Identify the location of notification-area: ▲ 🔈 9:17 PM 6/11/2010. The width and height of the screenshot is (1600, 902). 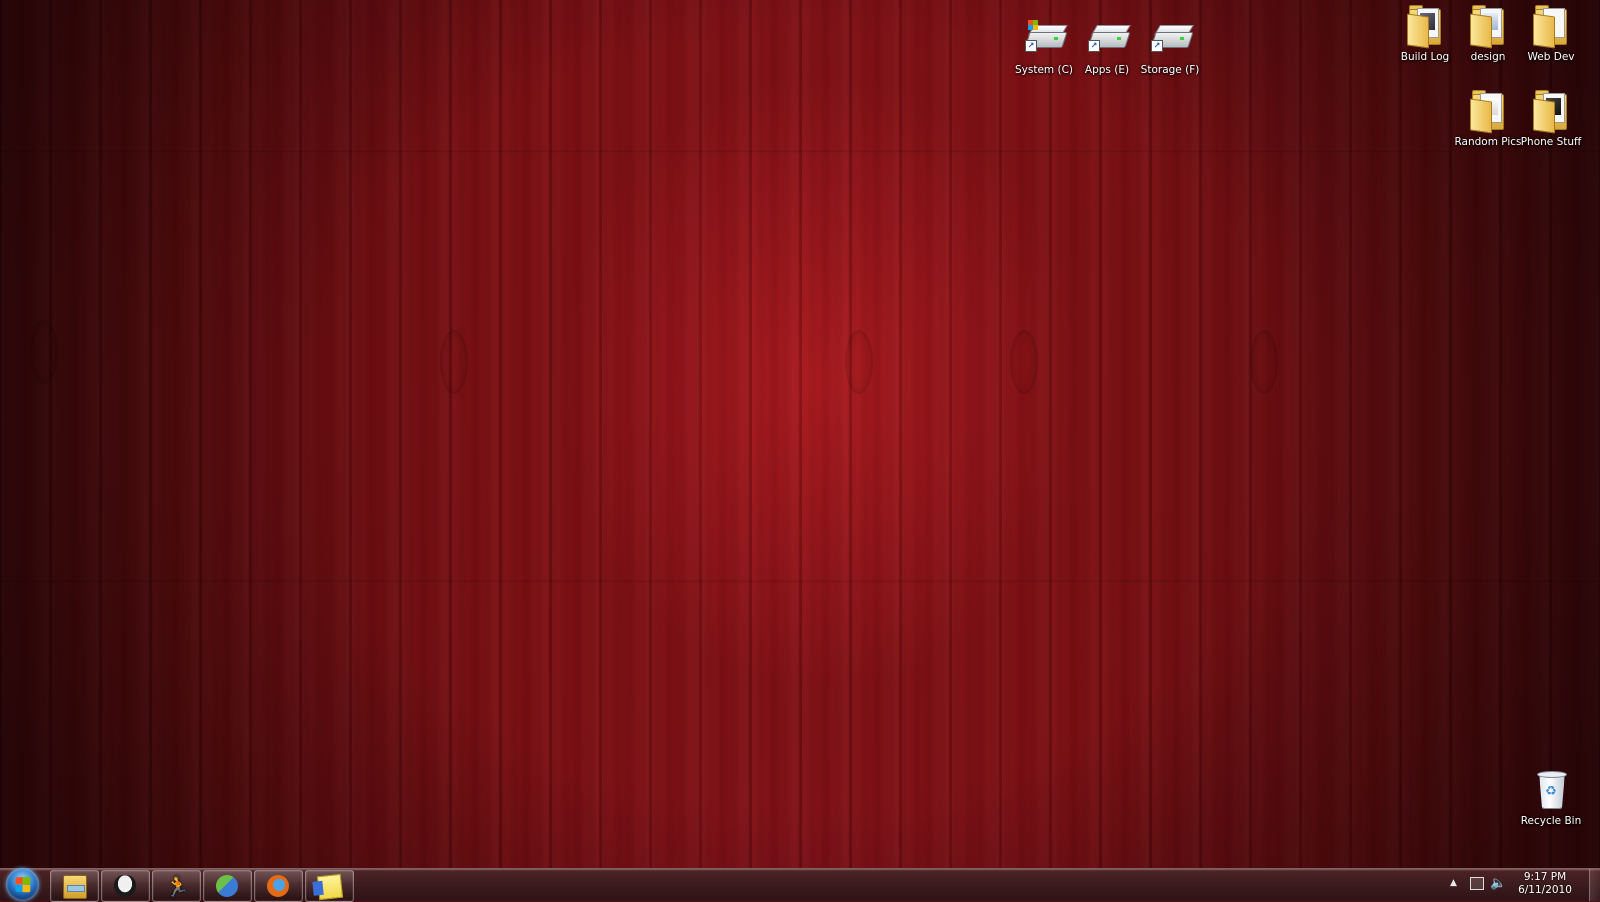
(1520, 885).